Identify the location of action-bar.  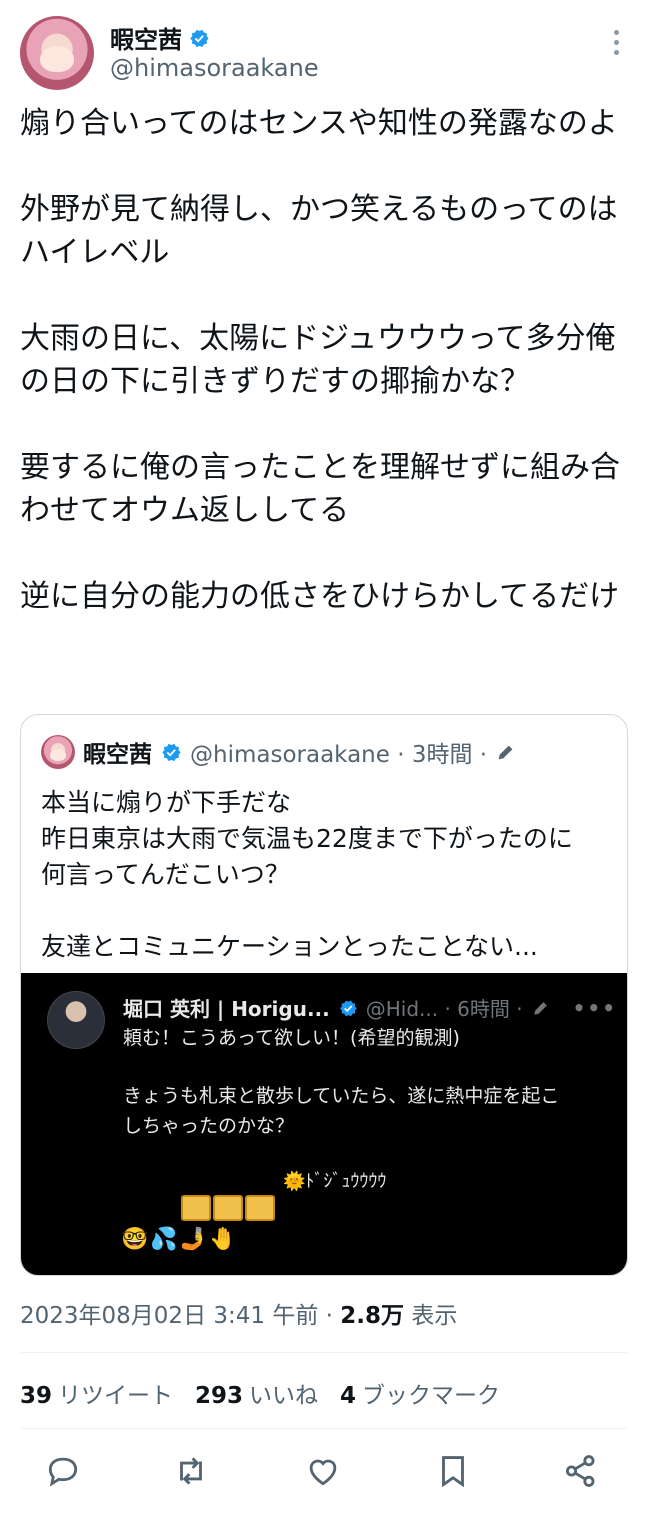
(325, 1471).